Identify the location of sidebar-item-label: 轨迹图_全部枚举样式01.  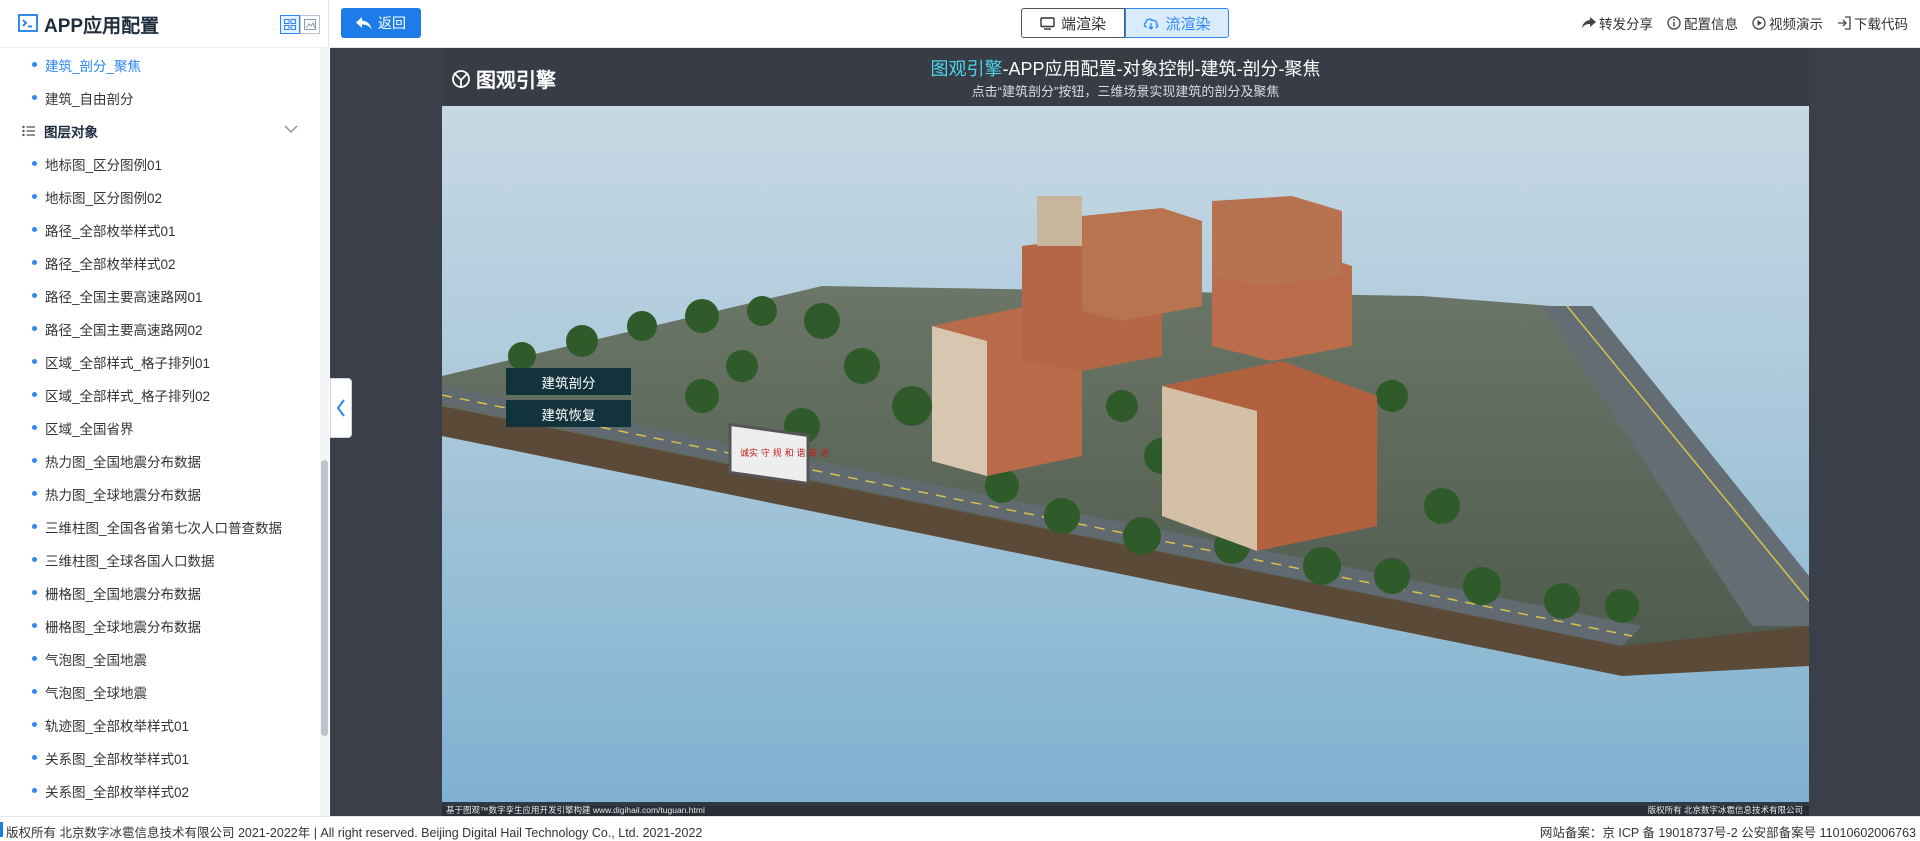
(117, 726).